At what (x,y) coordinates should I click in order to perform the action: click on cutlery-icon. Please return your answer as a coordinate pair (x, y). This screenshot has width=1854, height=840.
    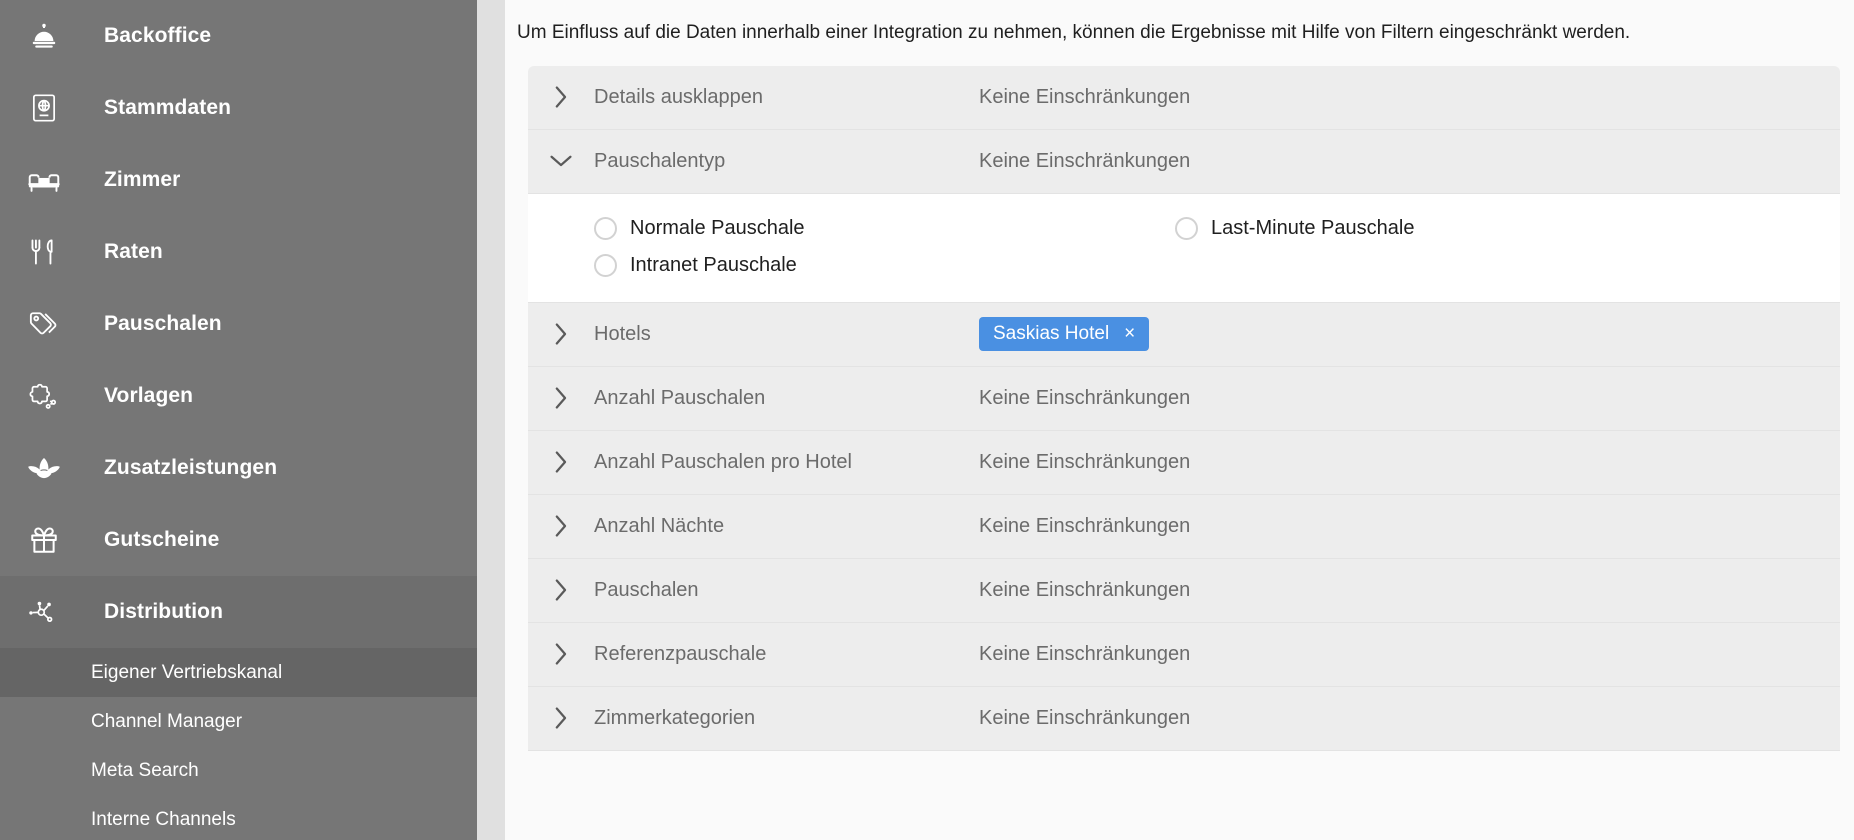
    Looking at the image, I should click on (44, 252).